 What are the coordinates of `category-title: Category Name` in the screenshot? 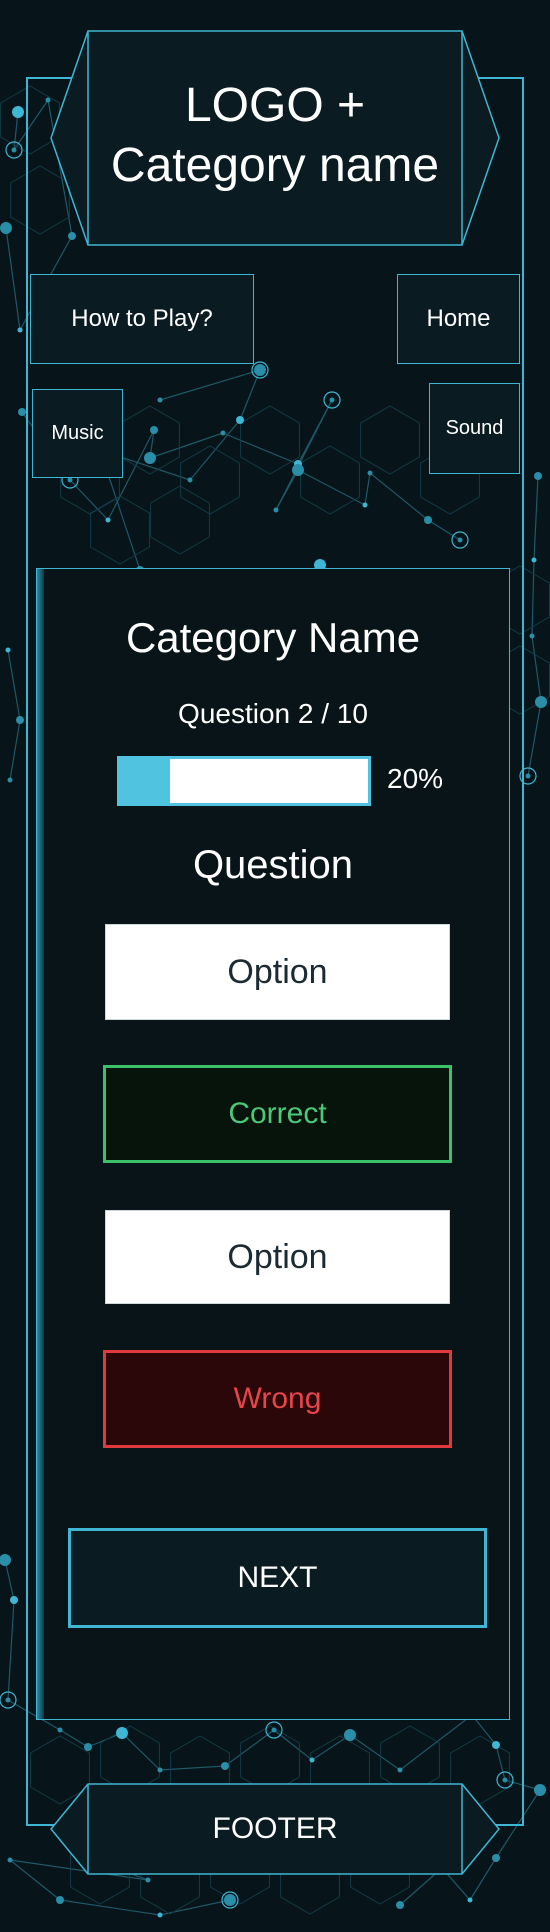 It's located at (273, 637).